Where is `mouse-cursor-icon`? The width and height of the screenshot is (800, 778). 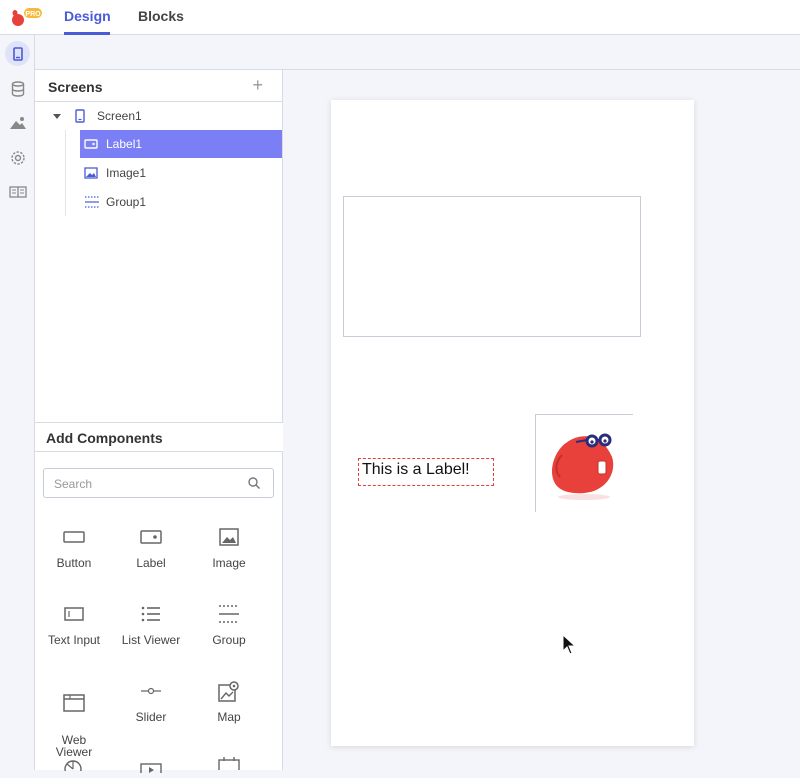
mouse-cursor-icon is located at coordinates (569, 647).